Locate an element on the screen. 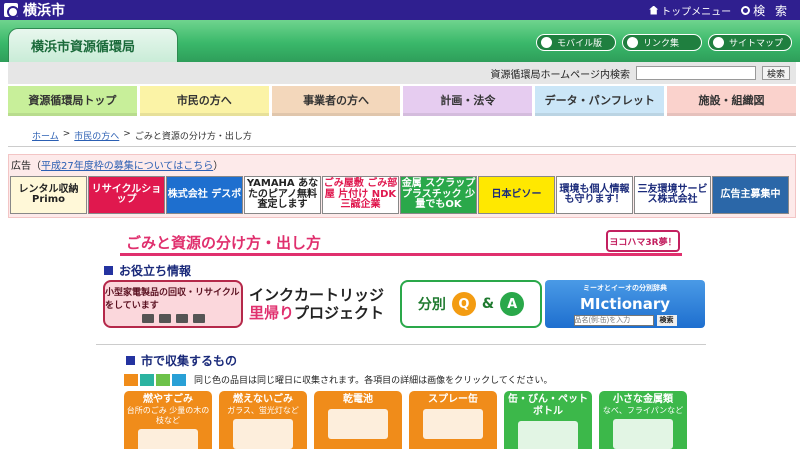 Image resolution: width=800 pixels, height=449 pixels. ad-banner: 三友環境サービス株式会社 is located at coordinates (672, 195).